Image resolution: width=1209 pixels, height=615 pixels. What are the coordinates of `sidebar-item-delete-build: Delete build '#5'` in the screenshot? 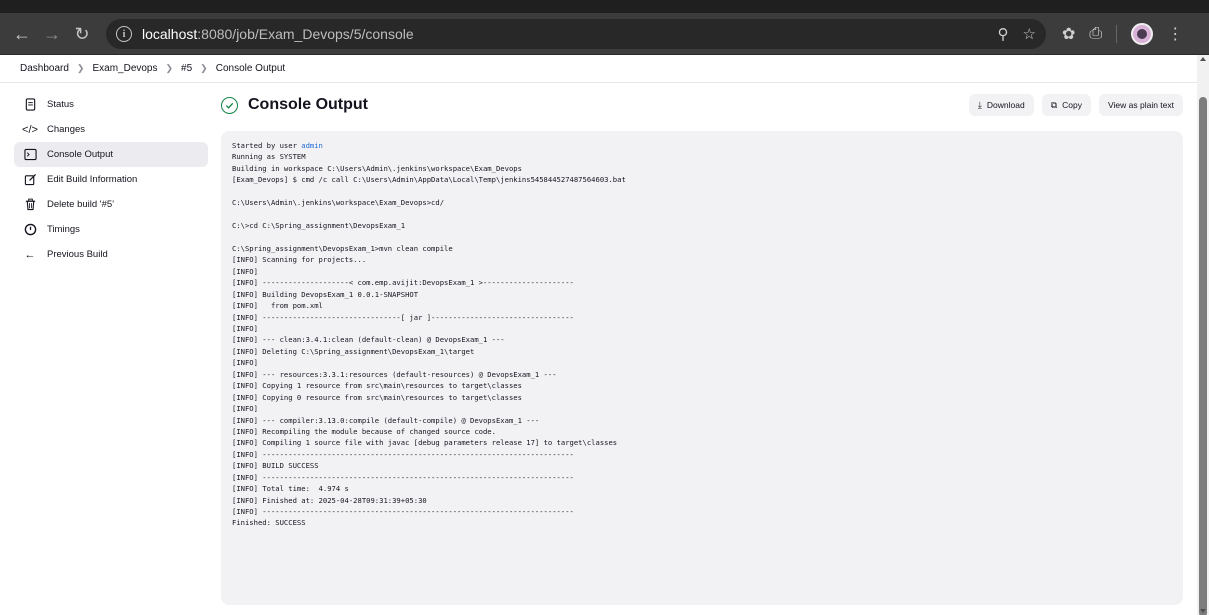 It's located at (111, 204).